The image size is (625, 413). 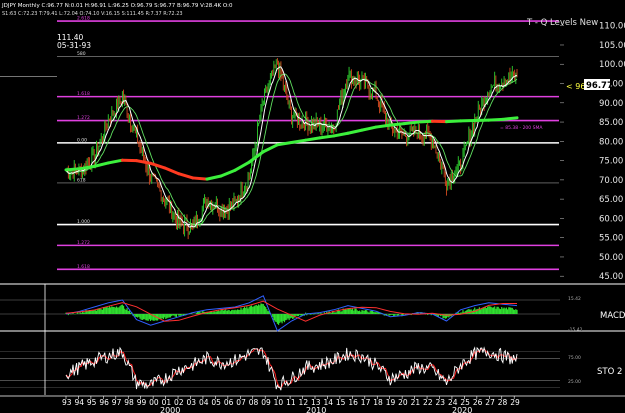 I want to click on level-label: 0.00, so click(x=82, y=140).